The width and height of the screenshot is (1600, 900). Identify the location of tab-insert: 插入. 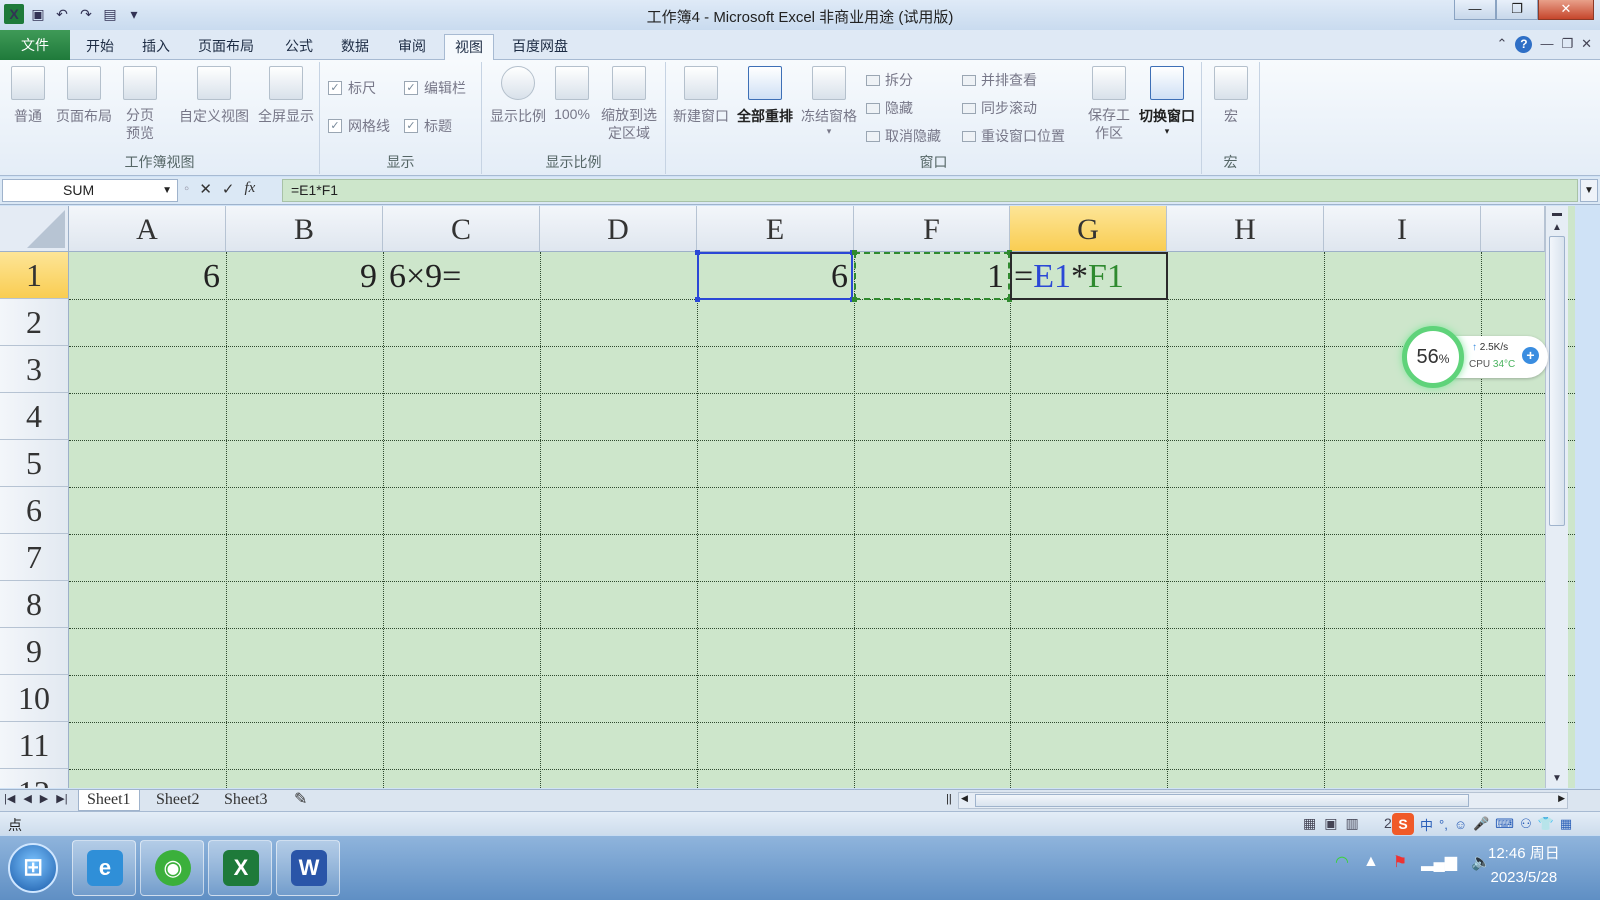
(156, 47).